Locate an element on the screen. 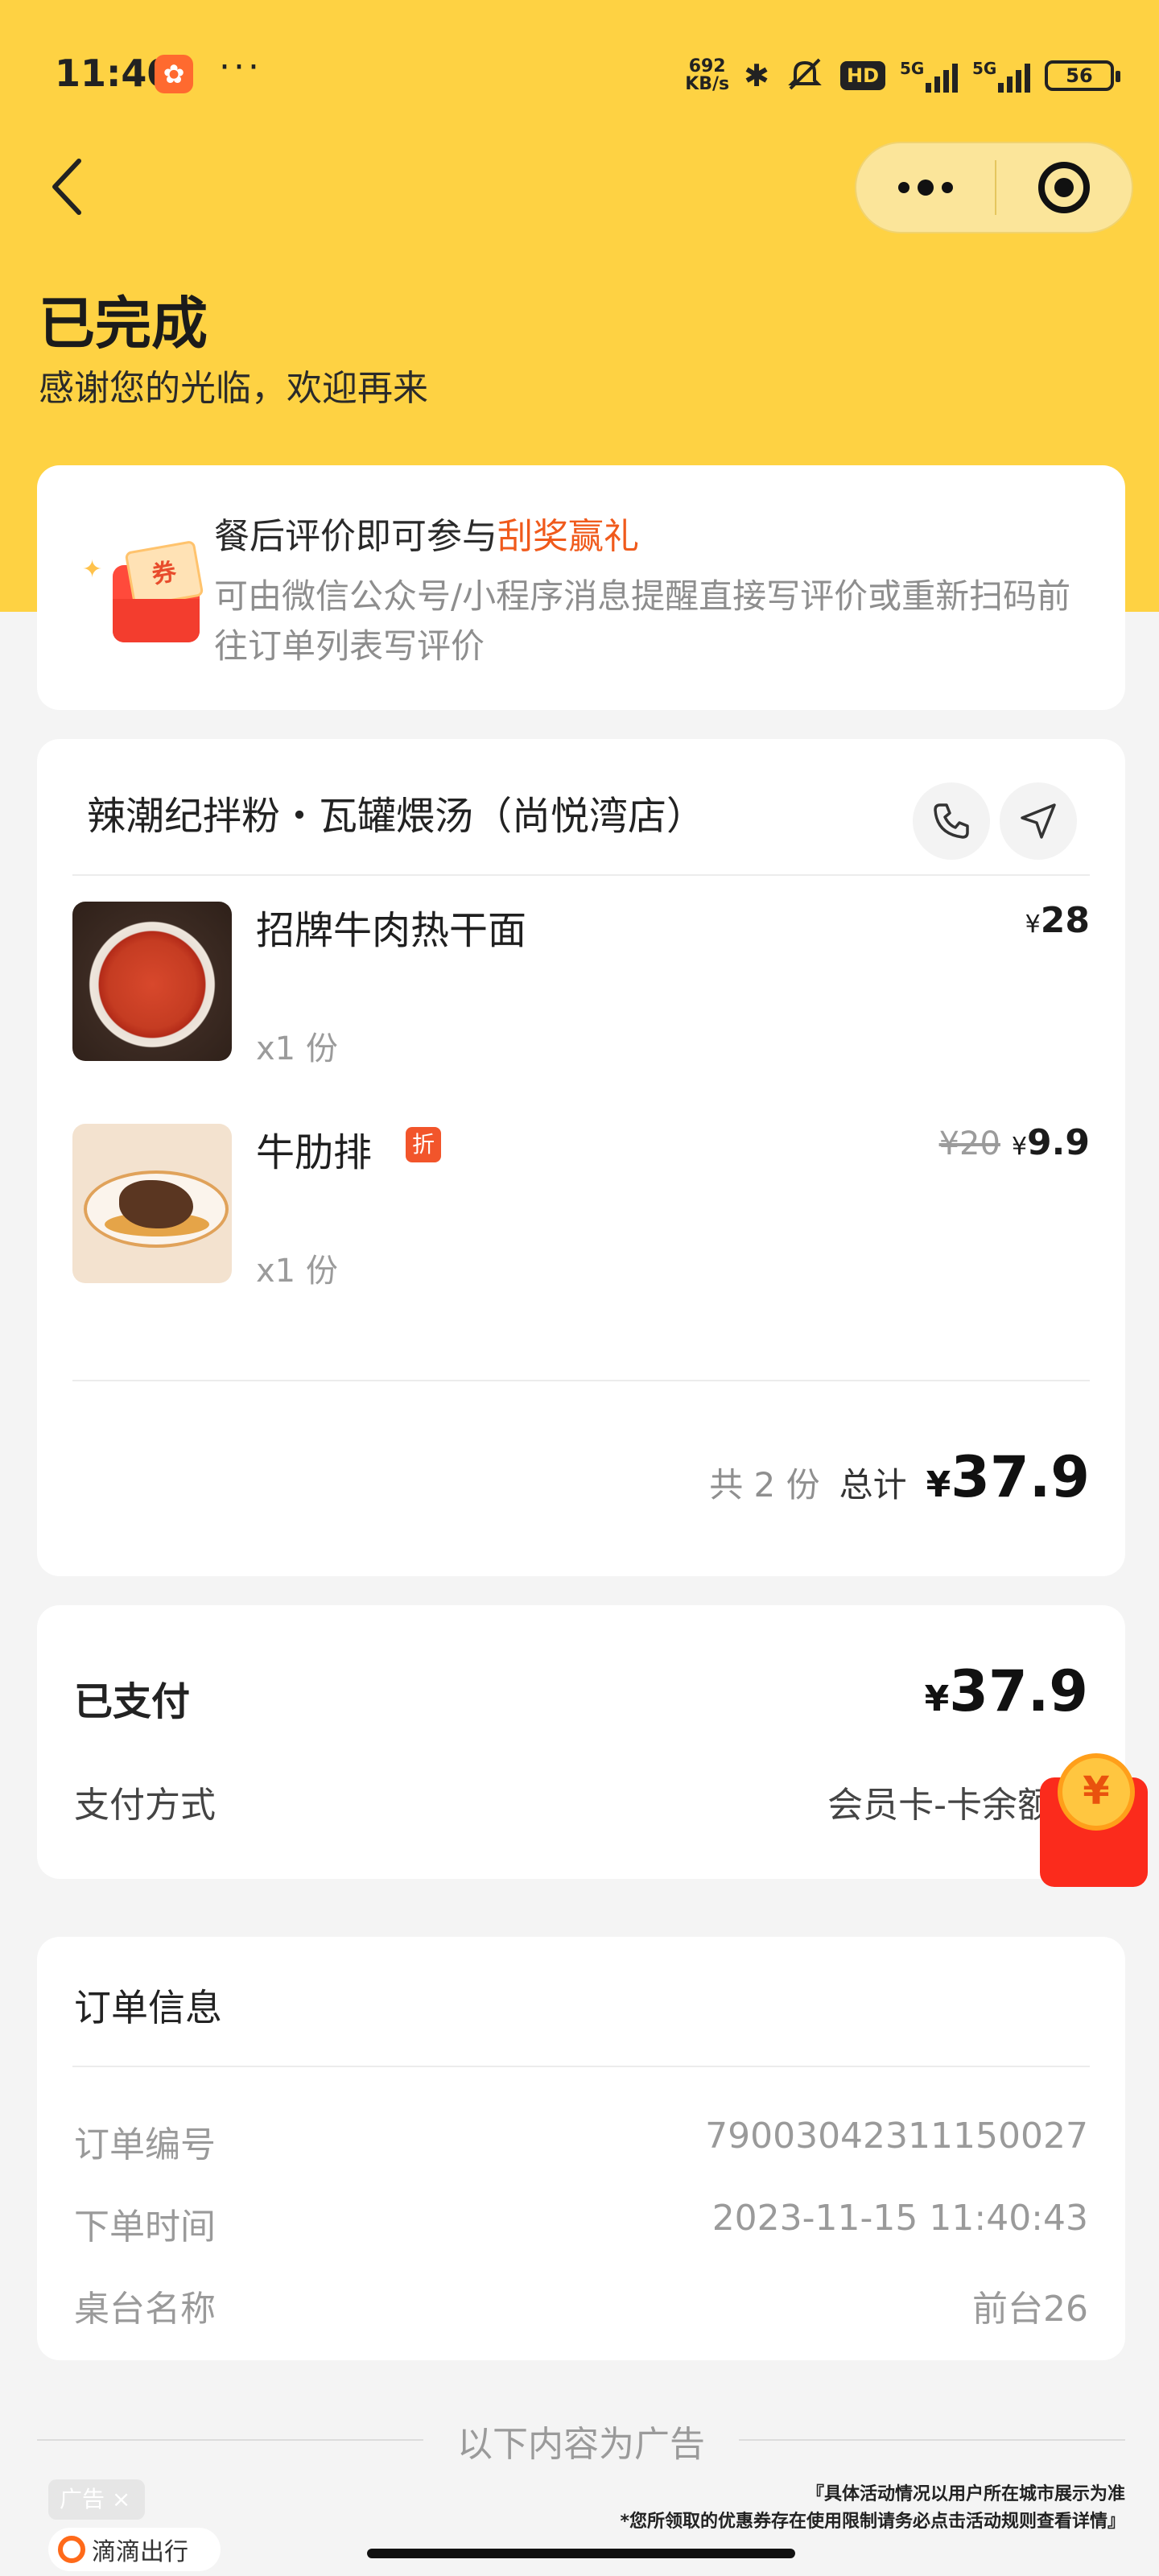 Image resolution: width=1159 pixels, height=2576 pixels. total-value: 37.9 is located at coordinates (1020, 1477).